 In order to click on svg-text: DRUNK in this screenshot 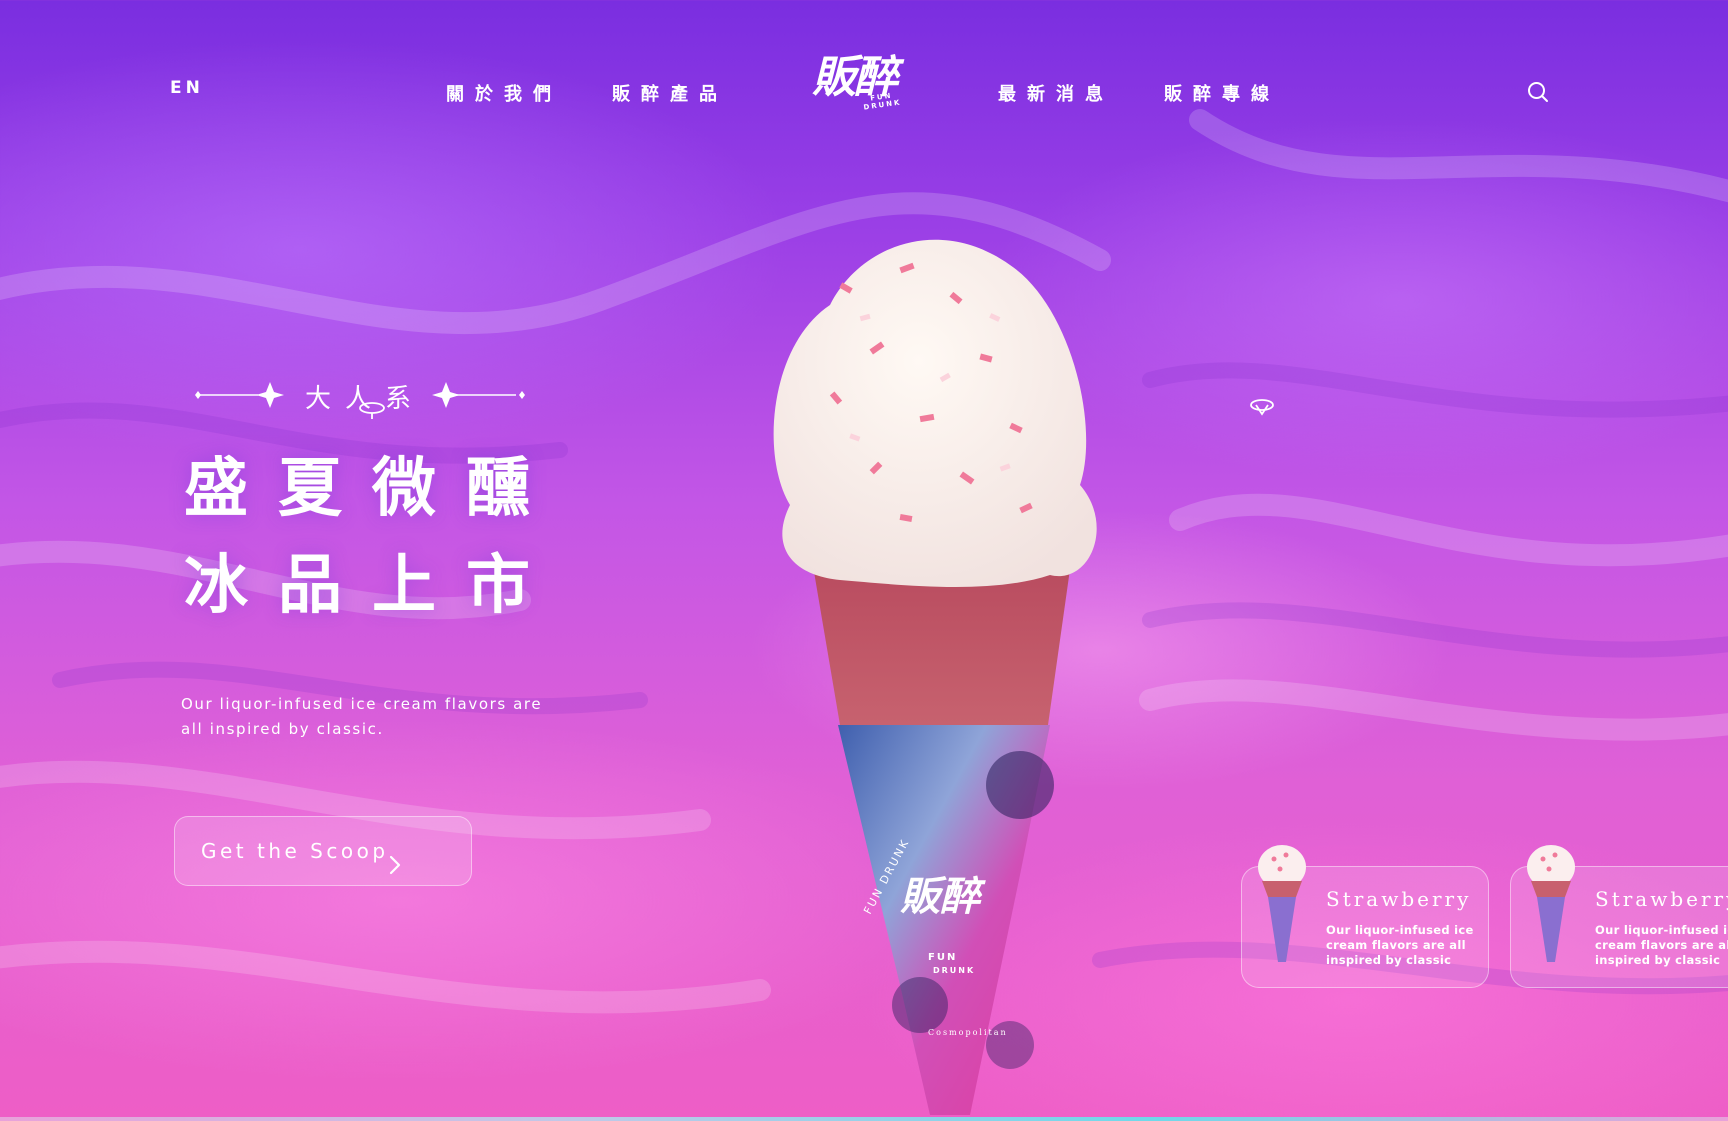, I will do `click(954, 970)`.